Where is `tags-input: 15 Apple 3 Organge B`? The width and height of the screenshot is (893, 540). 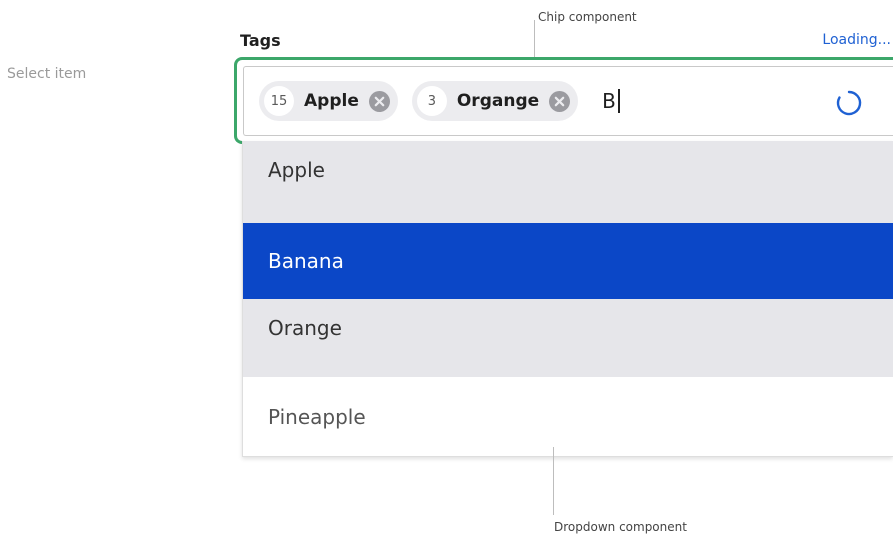
tags-input: 15 Apple 3 Organge B is located at coordinates (568, 101).